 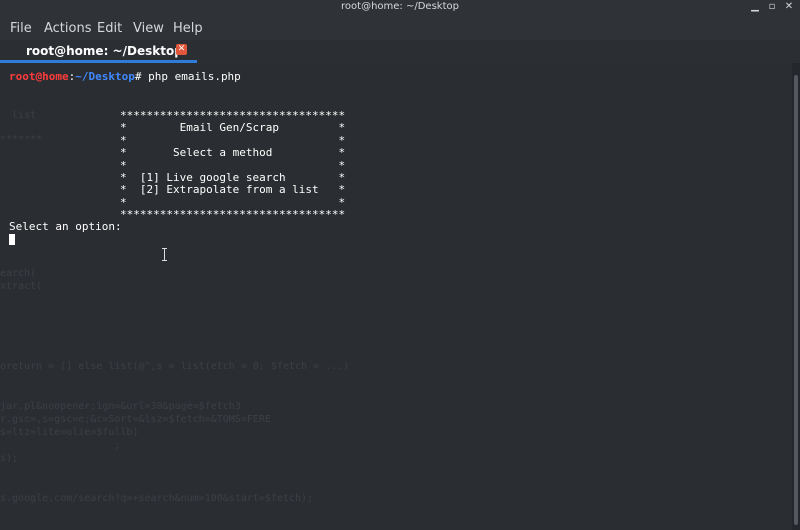 I want to click on command-line: root@home:~/Desktop# php emails.php, so click(x=125, y=76).